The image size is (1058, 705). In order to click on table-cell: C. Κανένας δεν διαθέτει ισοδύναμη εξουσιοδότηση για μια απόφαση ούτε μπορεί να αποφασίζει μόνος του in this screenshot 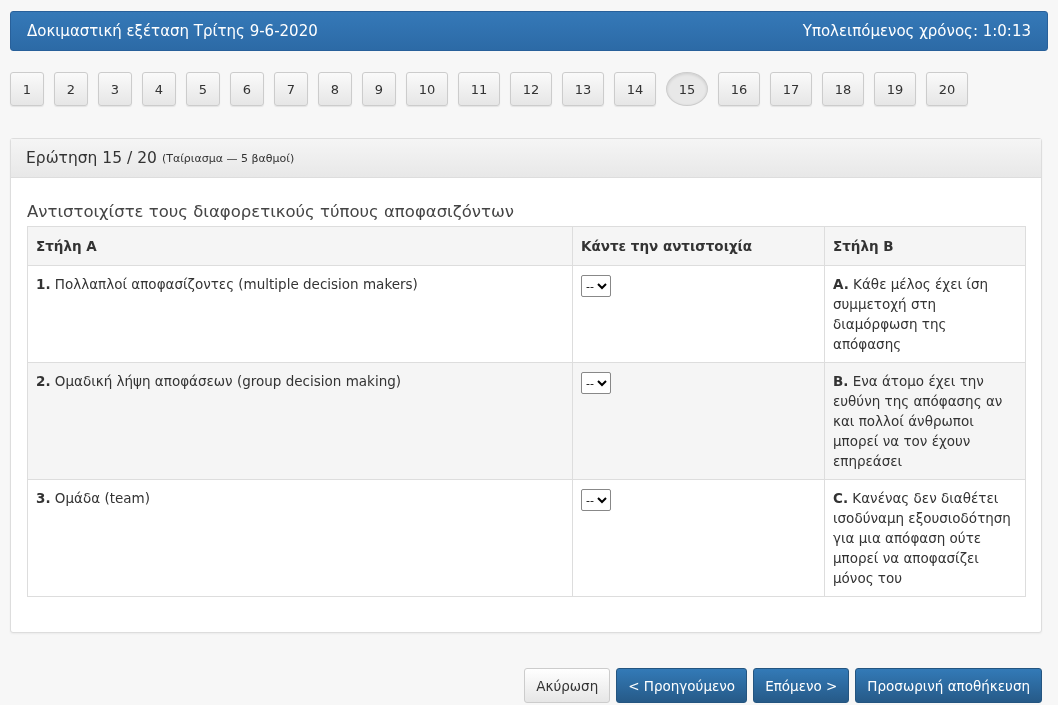, I will do `click(925, 538)`.